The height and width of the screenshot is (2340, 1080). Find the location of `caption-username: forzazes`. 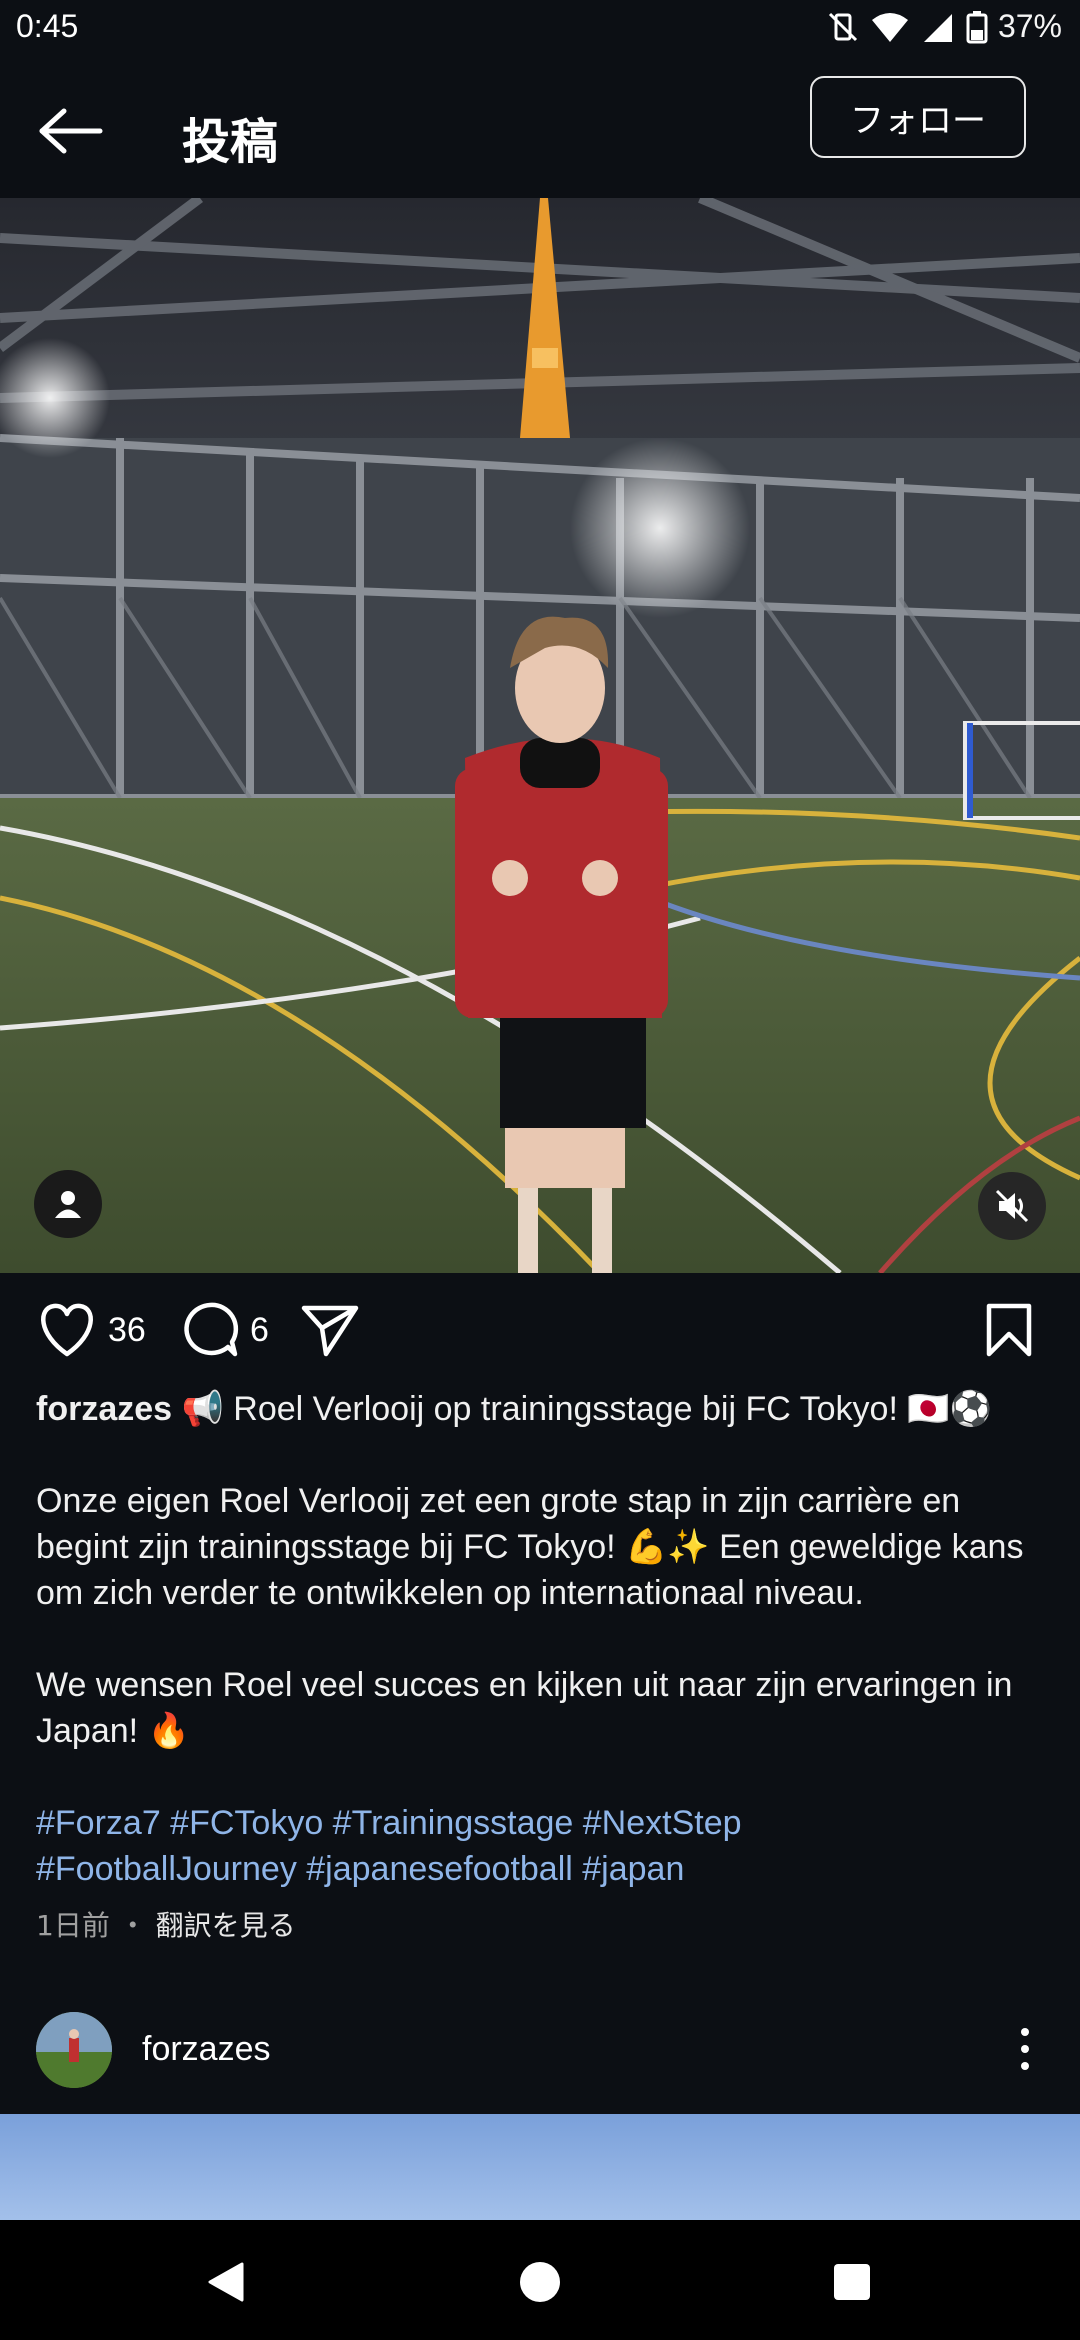

caption-username: forzazes is located at coordinates (104, 1409).